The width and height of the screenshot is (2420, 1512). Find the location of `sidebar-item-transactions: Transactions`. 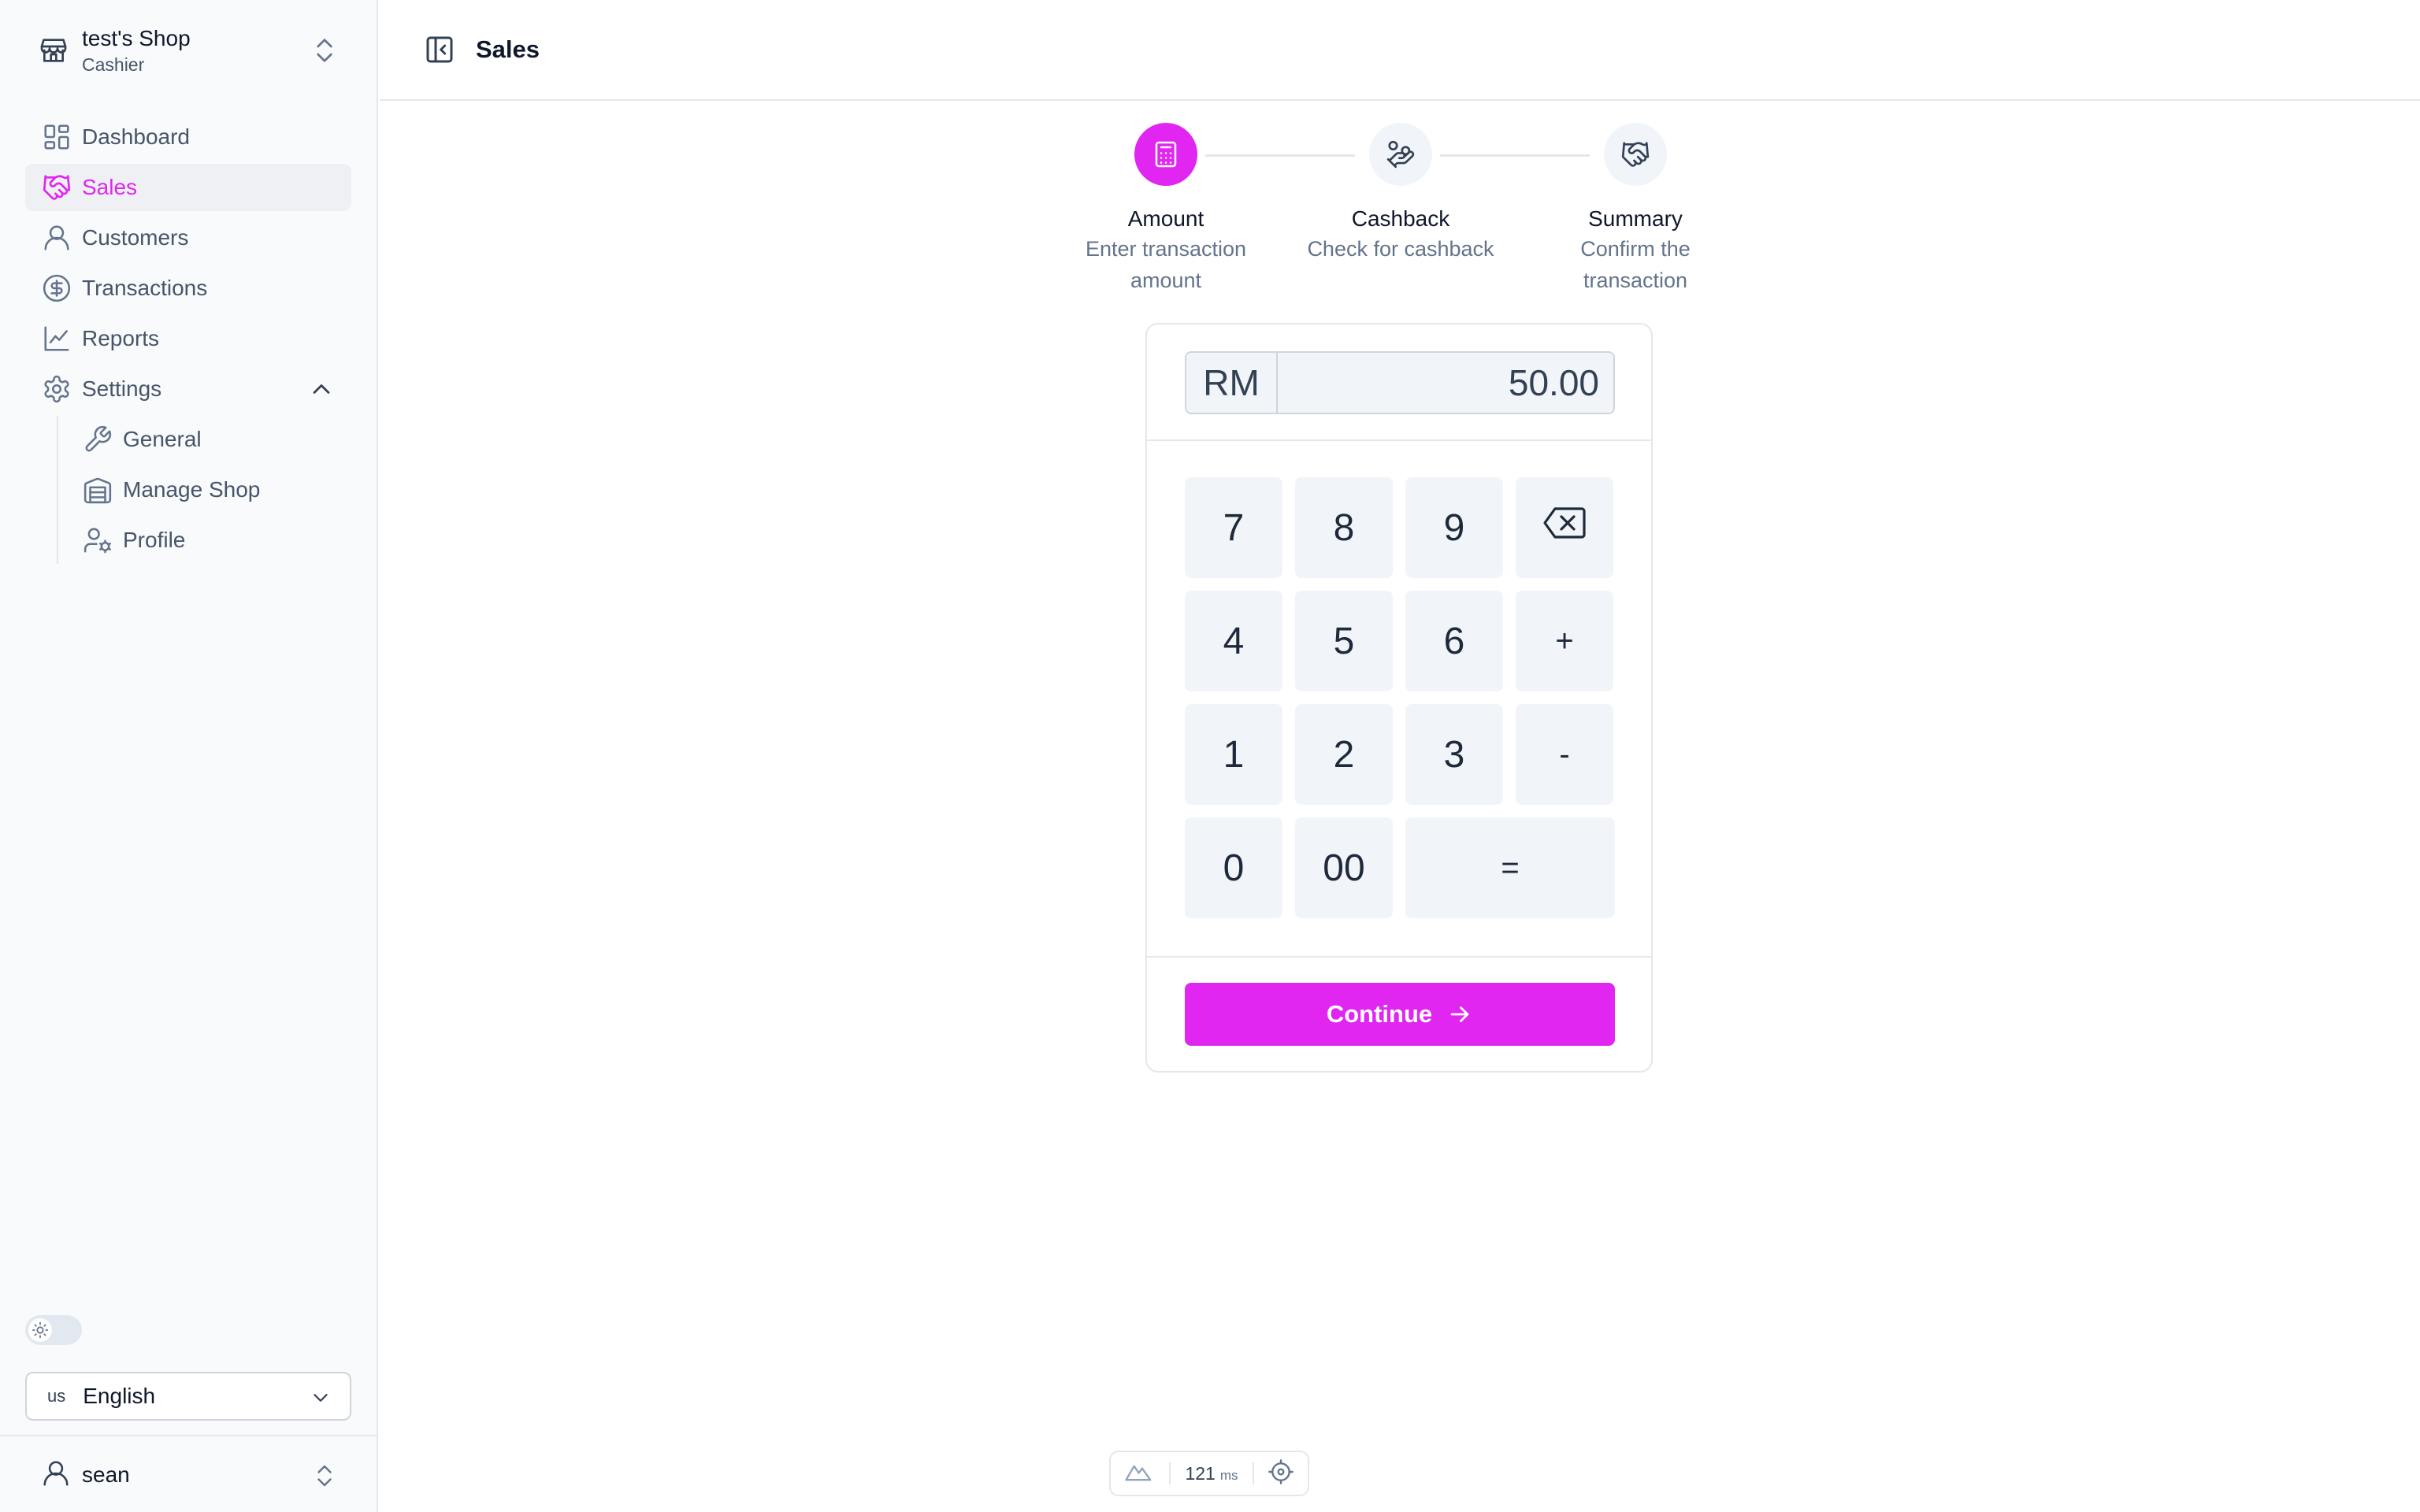

sidebar-item-transactions: Transactions is located at coordinates (188, 288).